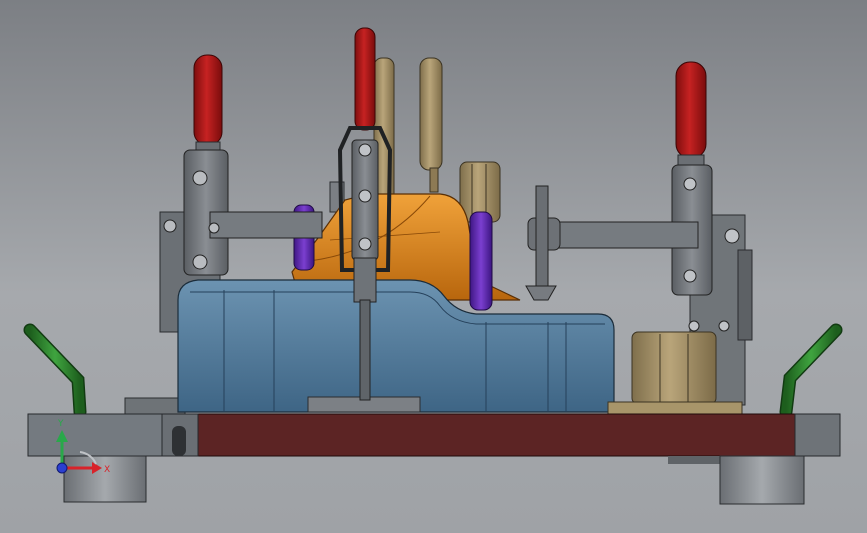 This screenshot has width=867, height=533. What do you see at coordinates (62, 468) in the screenshot?
I see `z-axis-dot` at bounding box center [62, 468].